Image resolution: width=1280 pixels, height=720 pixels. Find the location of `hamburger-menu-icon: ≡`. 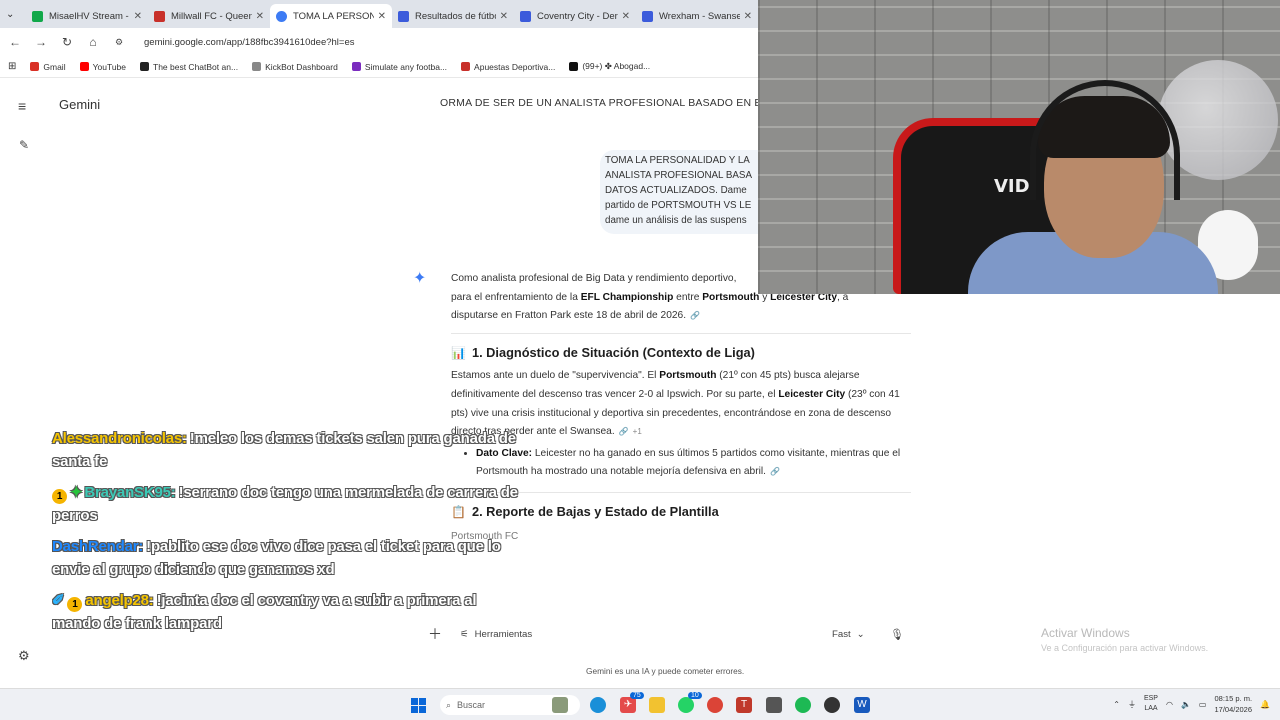

hamburger-menu-icon: ≡ is located at coordinates (22, 106).